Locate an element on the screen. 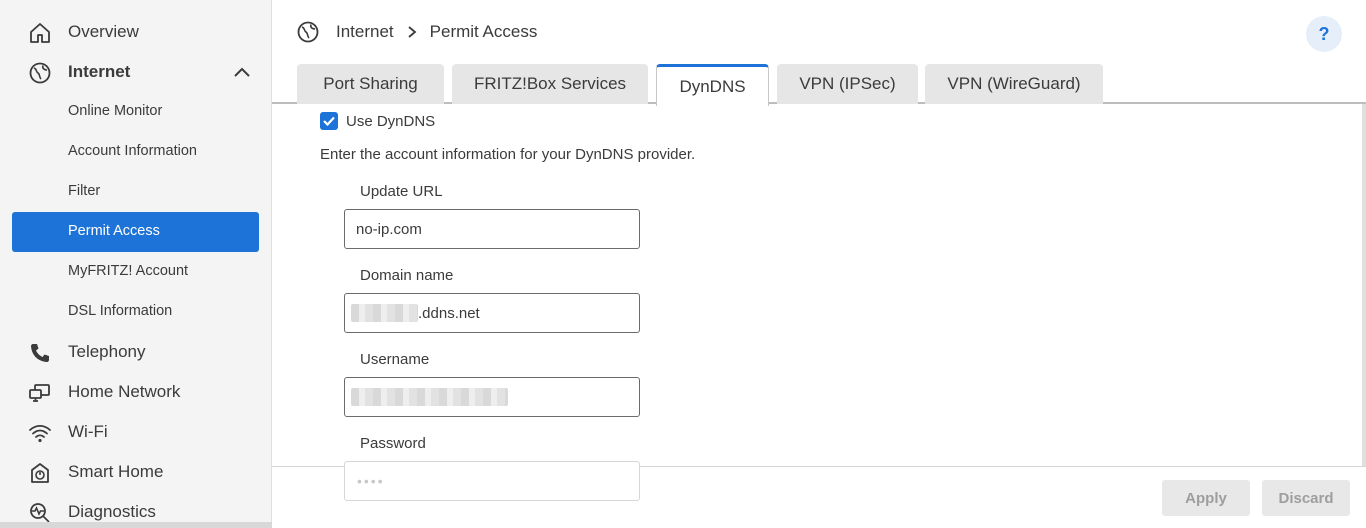 Image resolution: width=1366 pixels, height=528 pixels. password-input: •••• is located at coordinates (492, 481).